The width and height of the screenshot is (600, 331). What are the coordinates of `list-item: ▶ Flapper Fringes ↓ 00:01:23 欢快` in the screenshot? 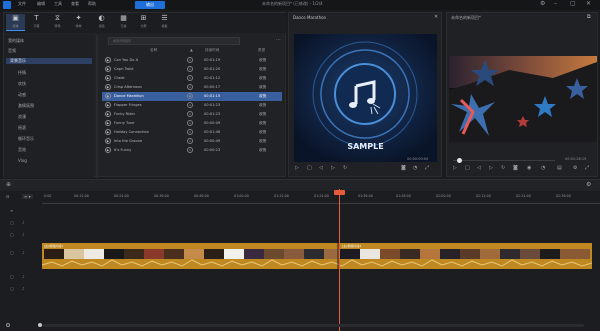 It's located at (192, 105).